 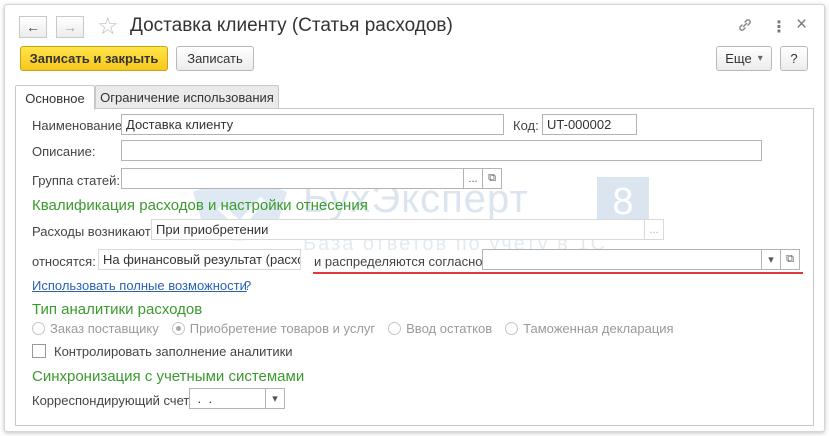 I want to click on radio-opening-balances: Ввод остатков, so click(x=440, y=328).